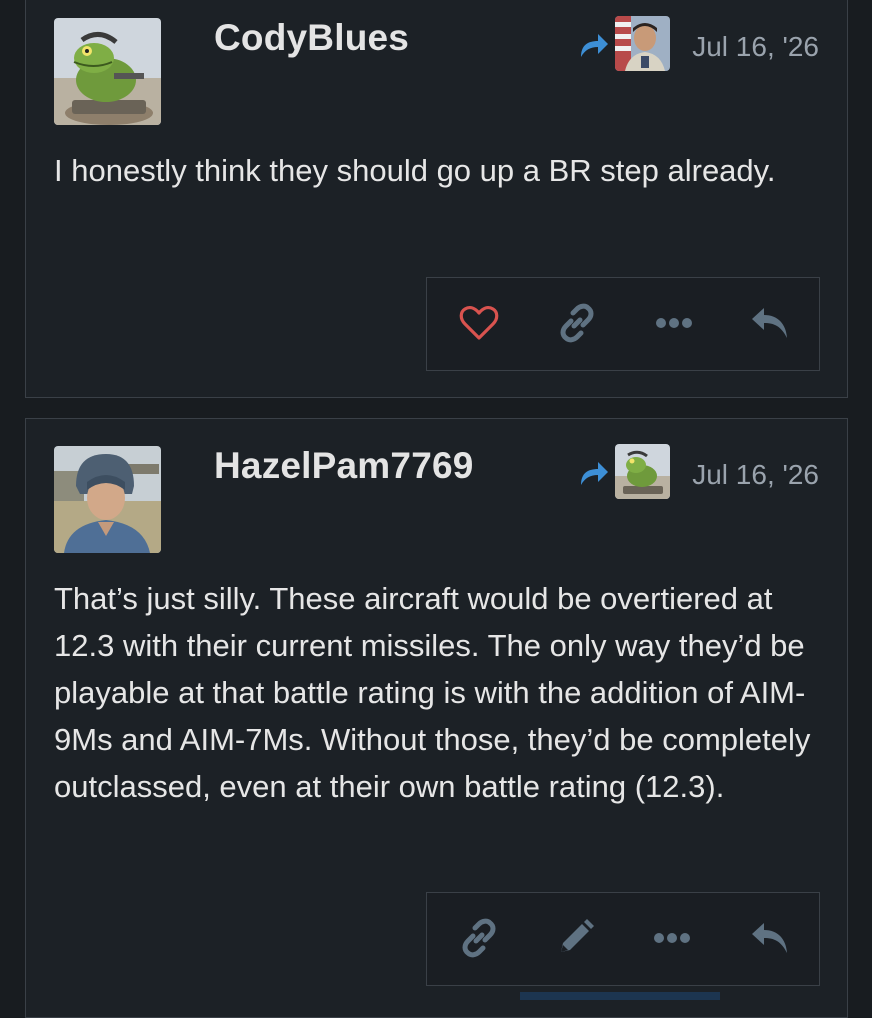 The height and width of the screenshot is (1018, 872). I want to click on like-button, so click(479, 325).